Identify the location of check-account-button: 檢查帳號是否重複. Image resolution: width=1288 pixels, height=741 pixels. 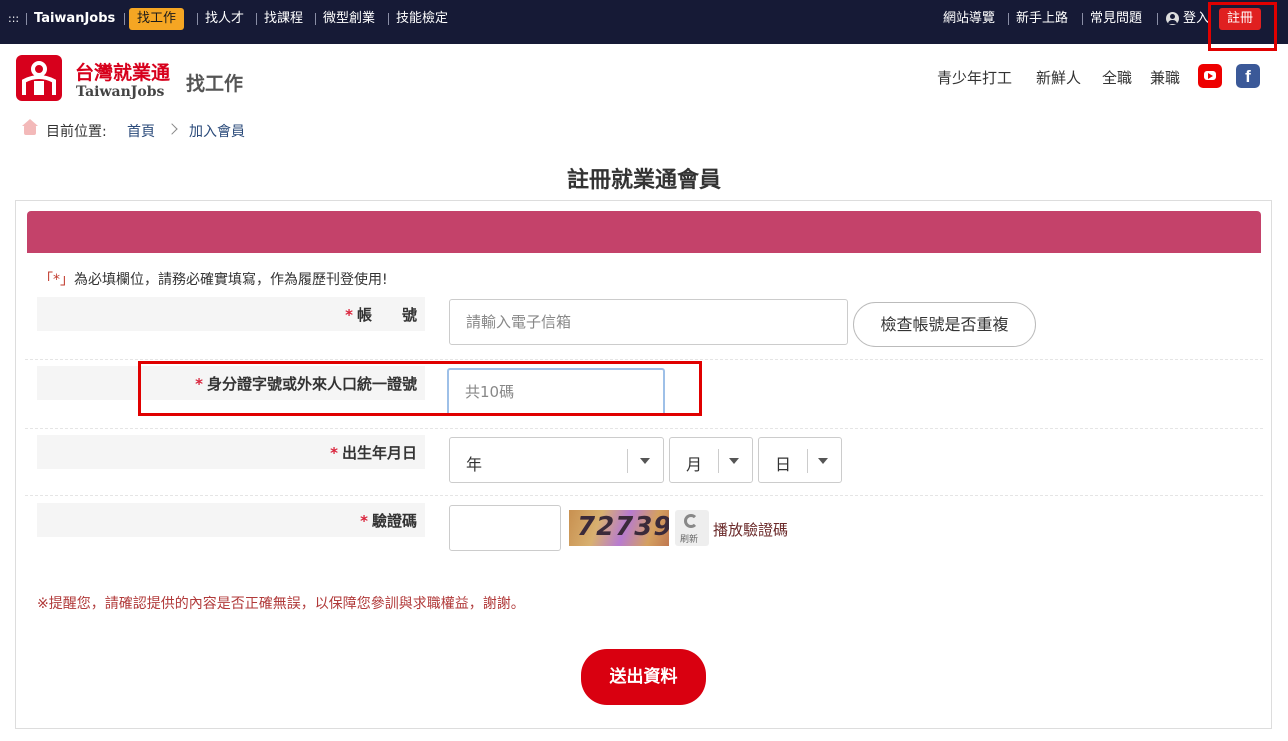
(944, 324).